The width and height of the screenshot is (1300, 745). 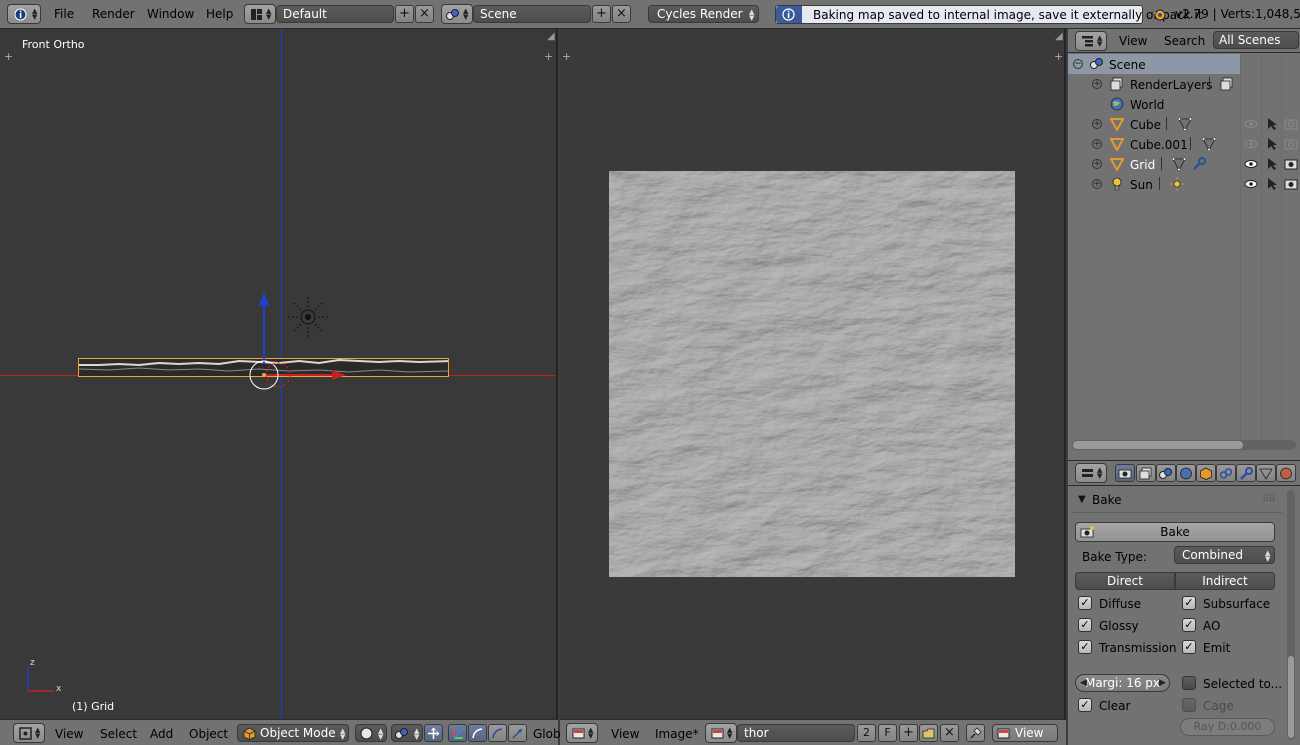 What do you see at coordinates (949, 733) in the screenshot?
I see `unlink-image-button: ×` at bounding box center [949, 733].